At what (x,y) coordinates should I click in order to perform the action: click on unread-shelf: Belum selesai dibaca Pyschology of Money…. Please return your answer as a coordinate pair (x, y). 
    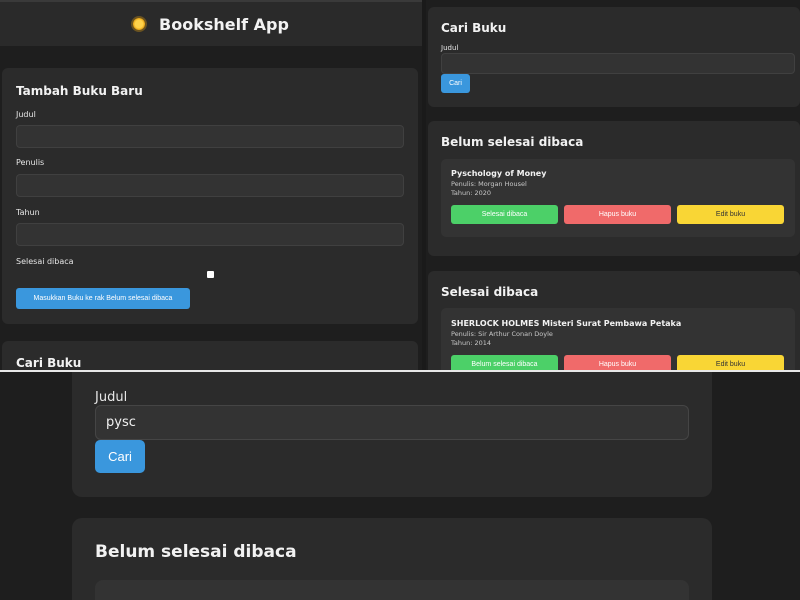
    Looking at the image, I should click on (614, 188).